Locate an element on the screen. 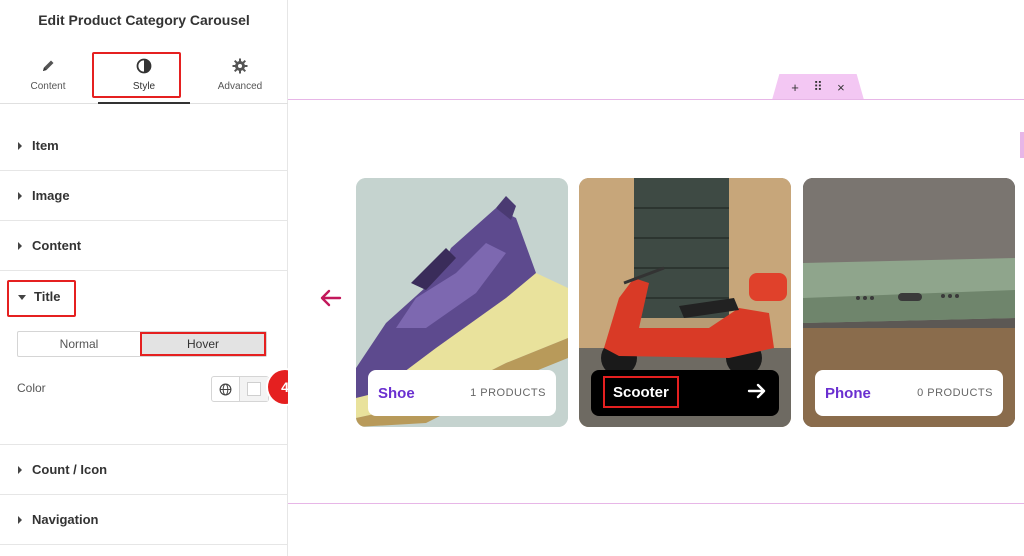 The image size is (1024, 556). global-colors-button is located at coordinates (226, 389).